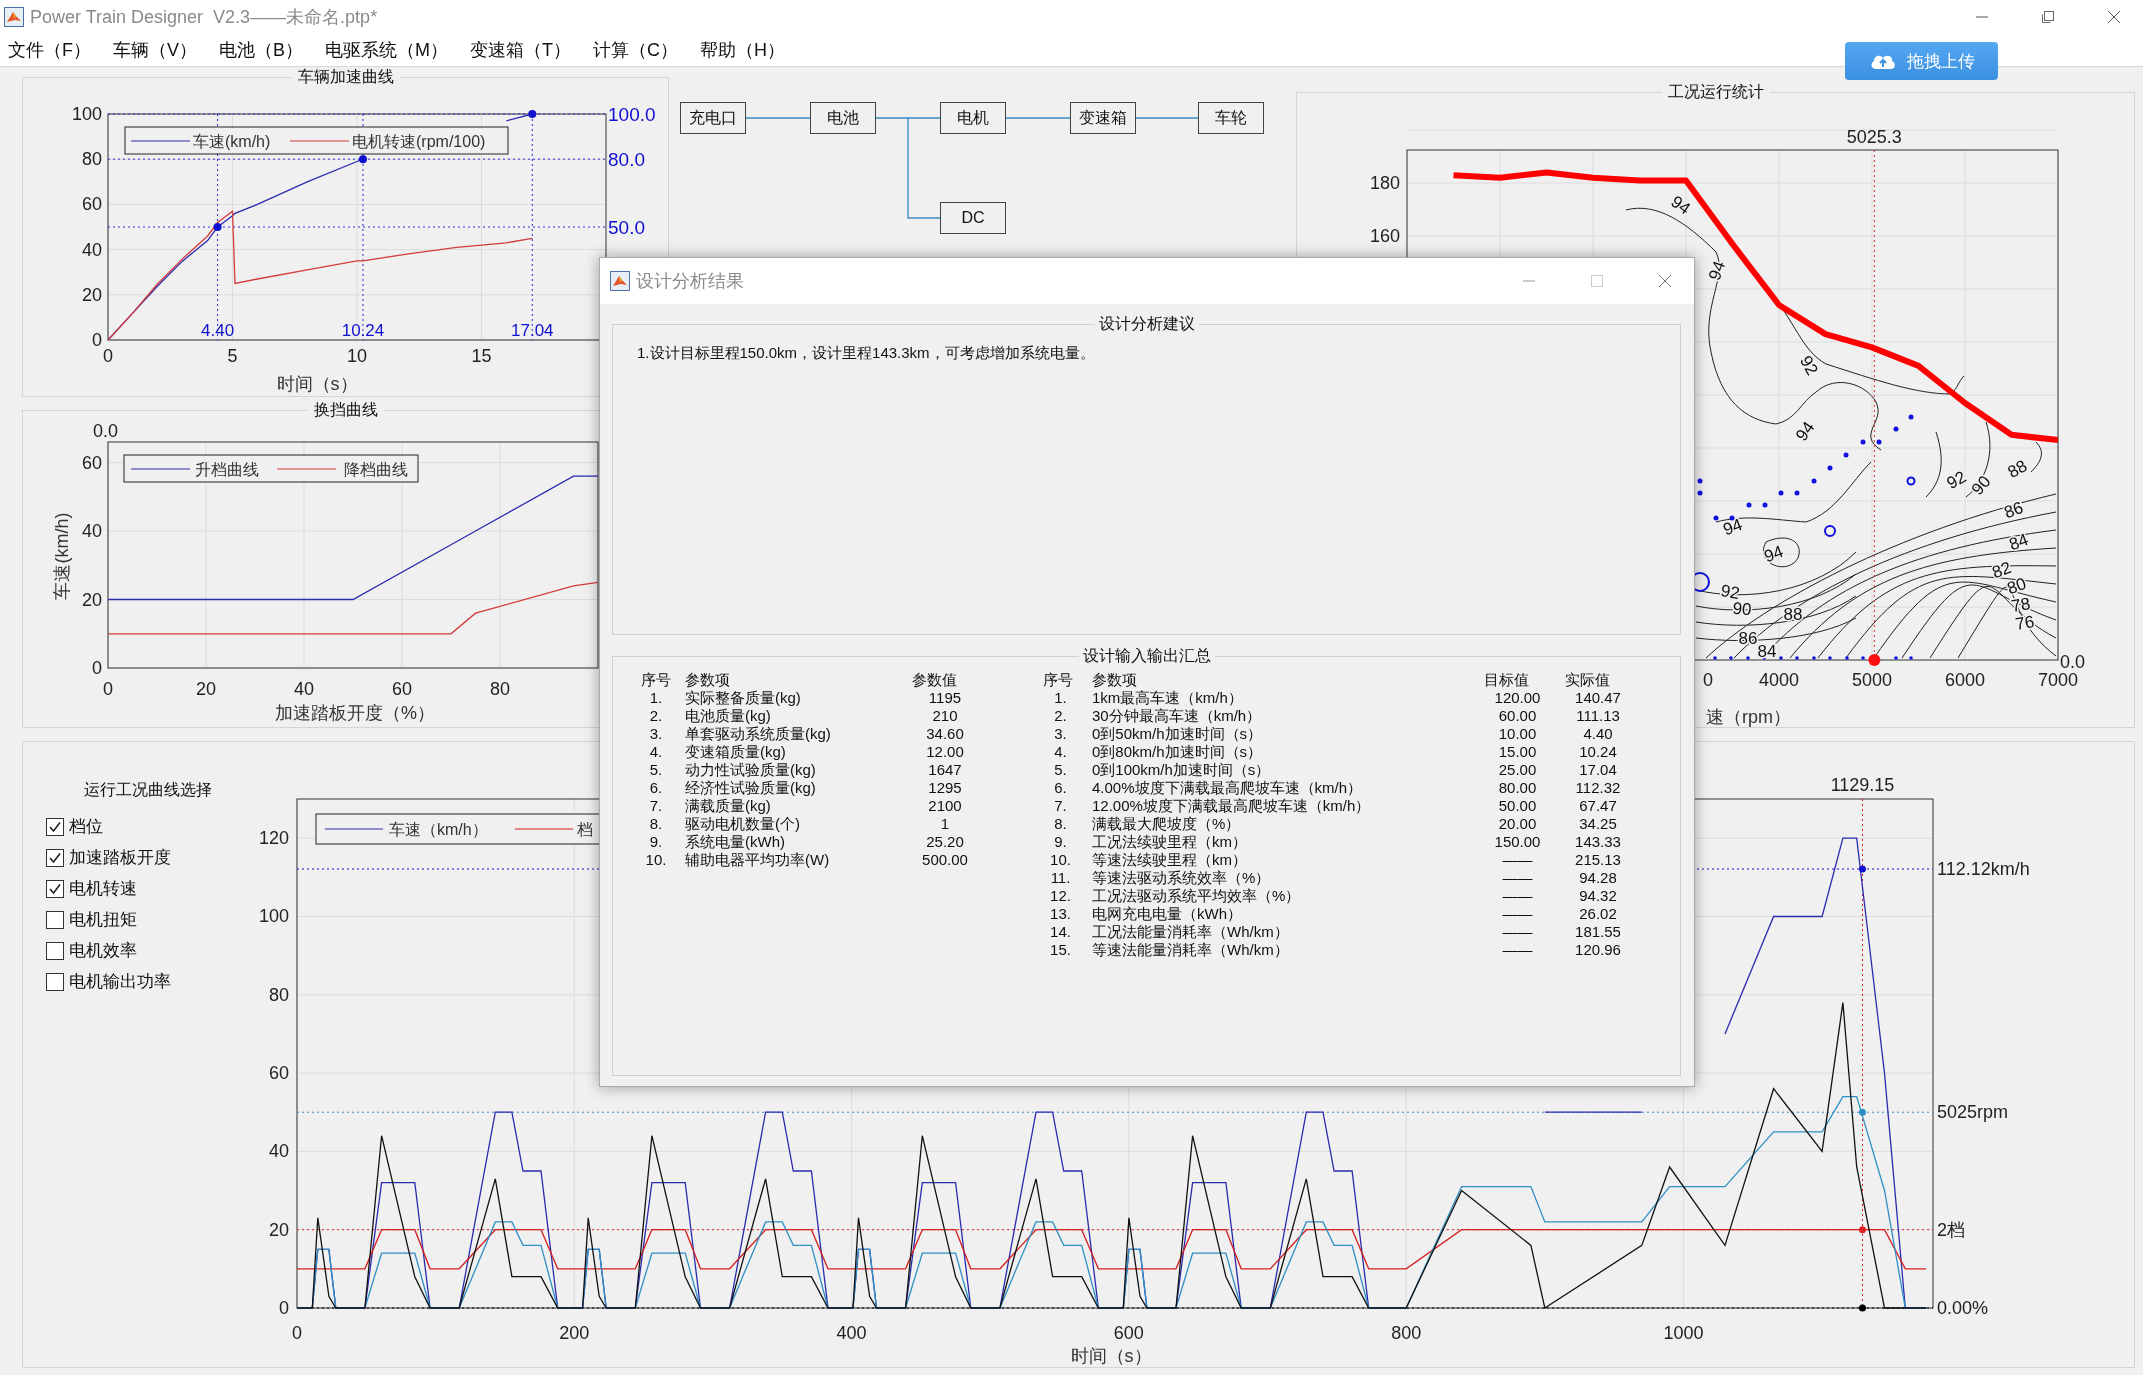 This screenshot has height=1375, width=2143. What do you see at coordinates (103, 951) in the screenshot?
I see `checkbox-label: 电机效率` at bounding box center [103, 951].